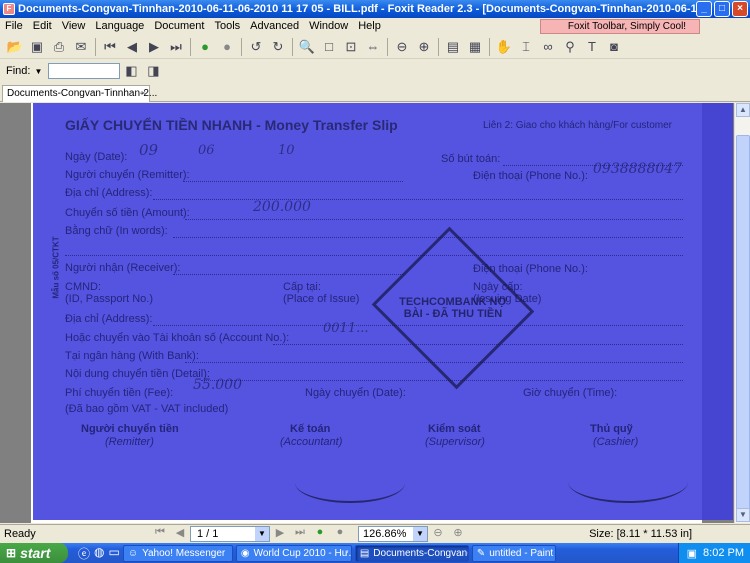  What do you see at coordinates (38, 71) in the screenshot?
I see `find-options-dropdown-icon: ▼` at bounding box center [38, 71].